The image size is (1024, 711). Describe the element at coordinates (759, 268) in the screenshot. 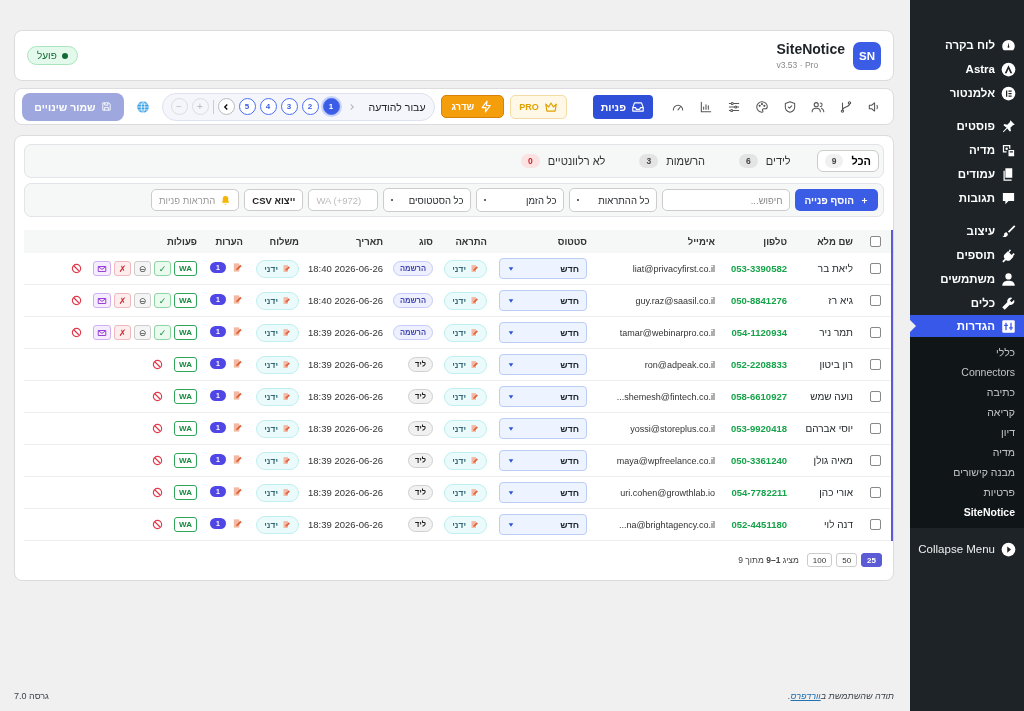

I see `phone-link: 053-3390582` at that location.